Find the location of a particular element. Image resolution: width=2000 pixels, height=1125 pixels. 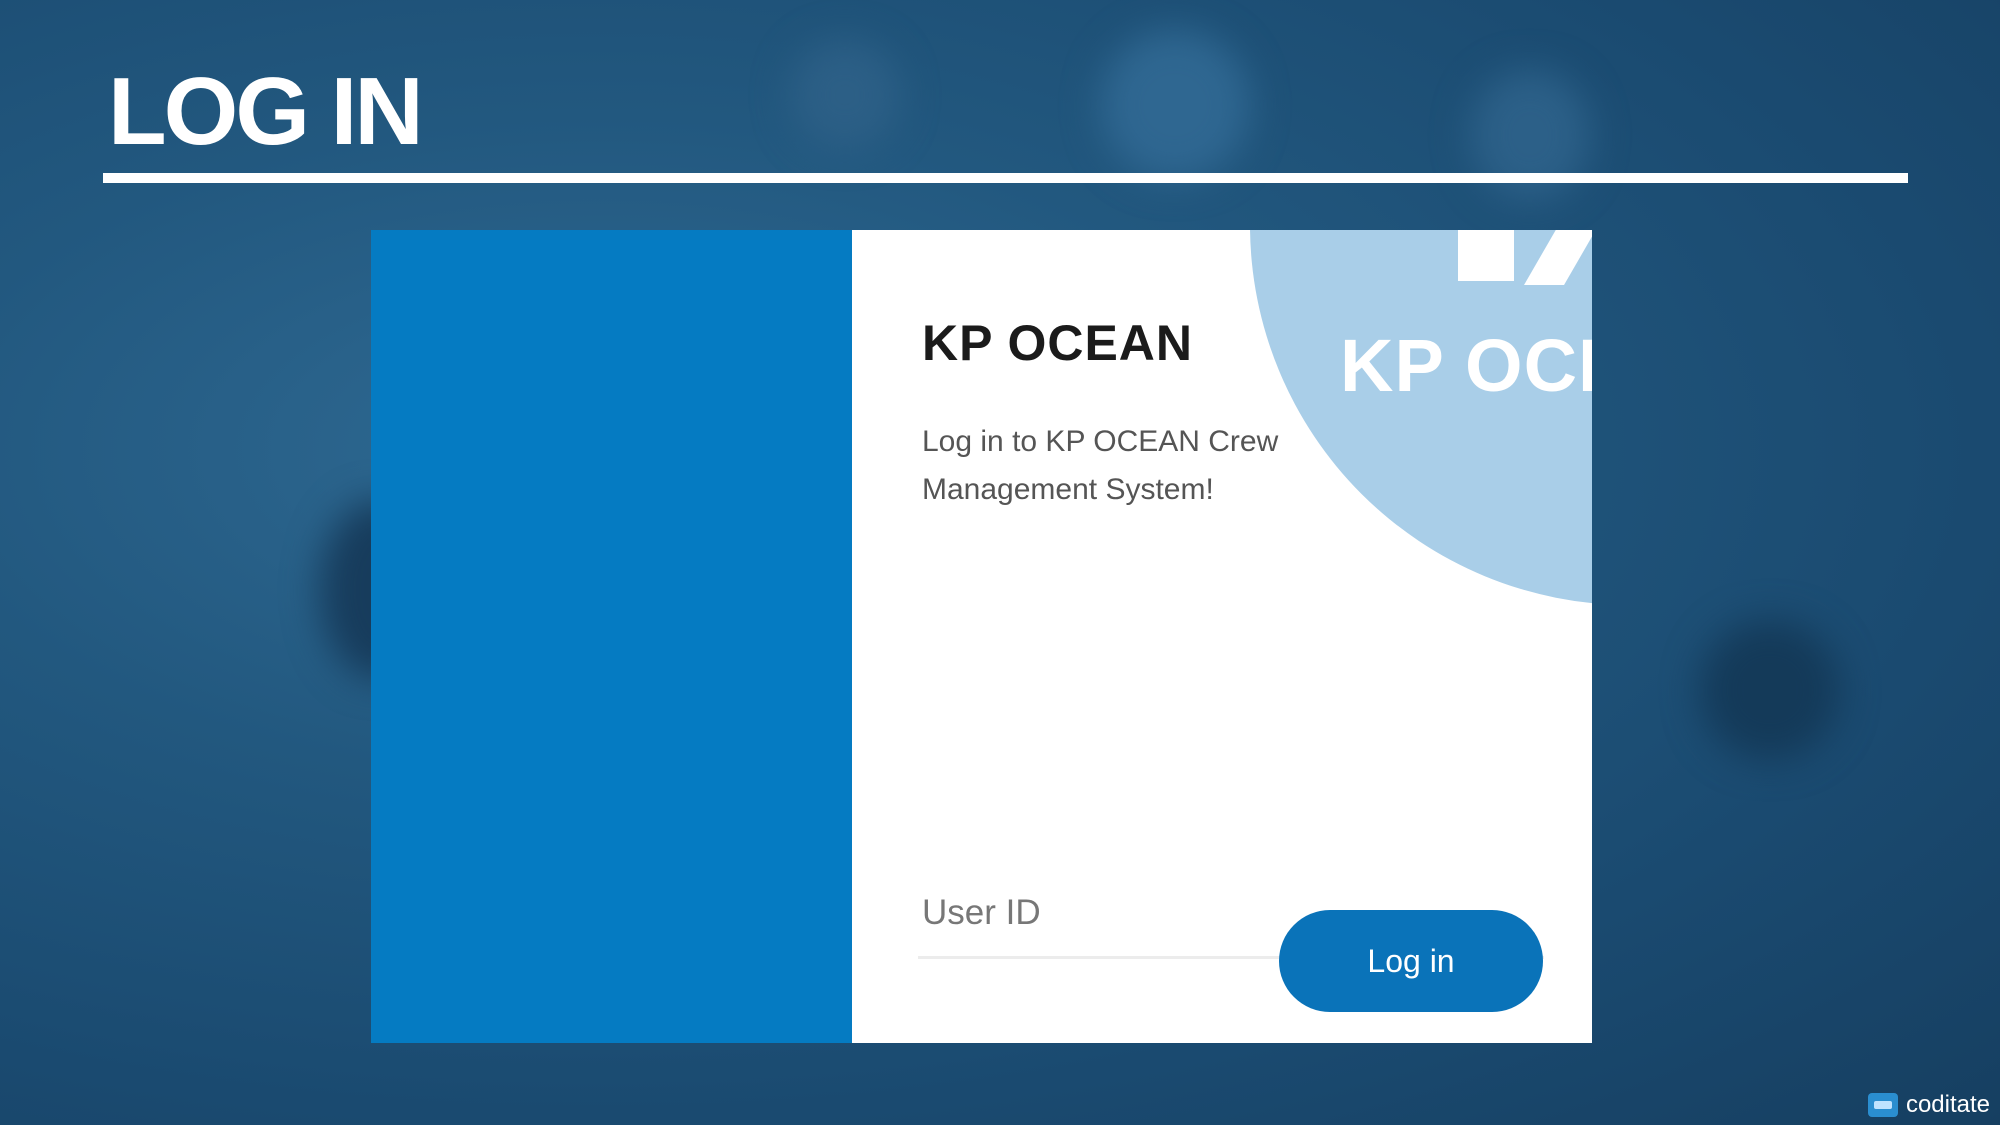

coditate-watermark: coditate is located at coordinates (1928, 1105).